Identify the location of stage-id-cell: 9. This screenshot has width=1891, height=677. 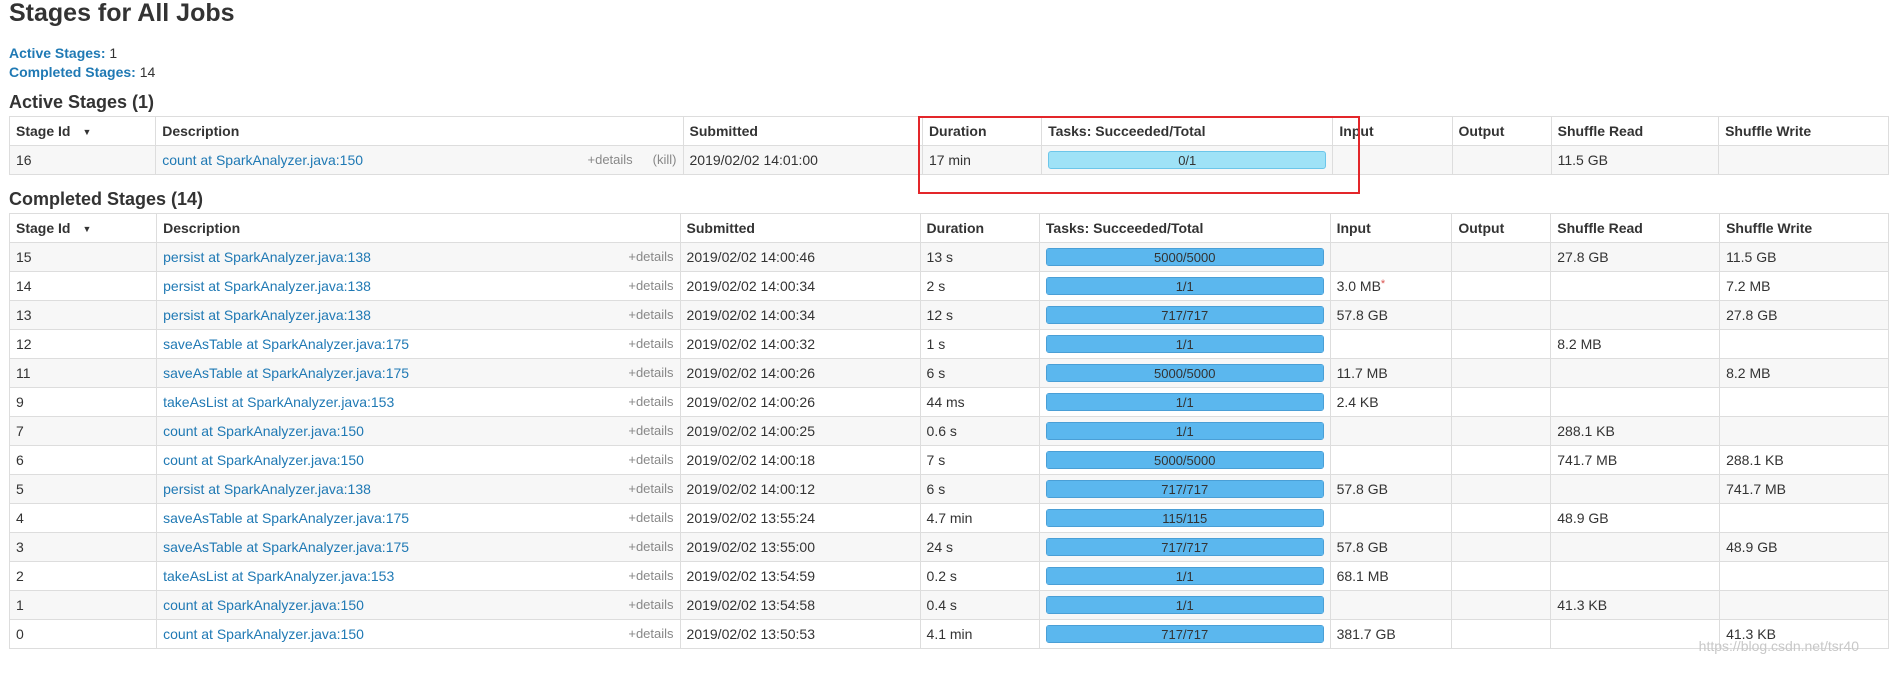
(83, 402).